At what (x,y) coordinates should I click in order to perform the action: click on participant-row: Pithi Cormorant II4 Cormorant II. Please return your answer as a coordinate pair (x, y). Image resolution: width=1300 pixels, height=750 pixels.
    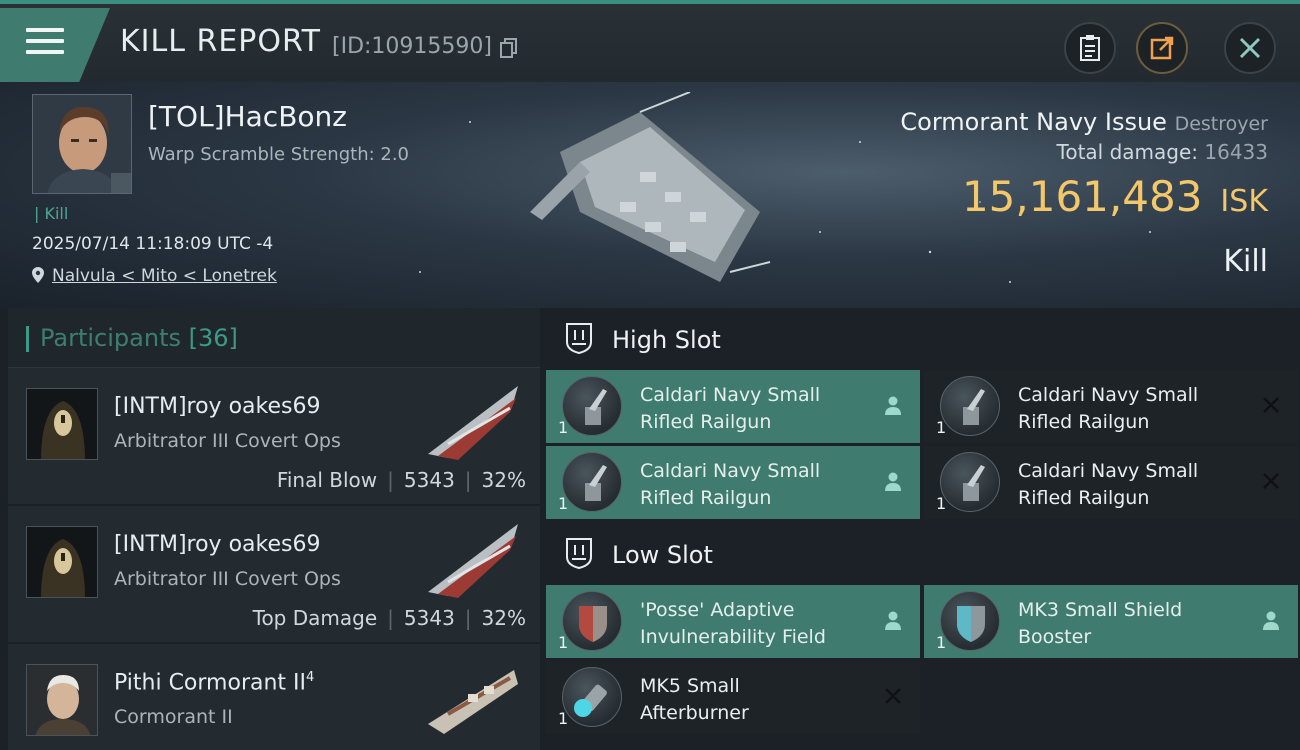
    Looking at the image, I should click on (274, 697).